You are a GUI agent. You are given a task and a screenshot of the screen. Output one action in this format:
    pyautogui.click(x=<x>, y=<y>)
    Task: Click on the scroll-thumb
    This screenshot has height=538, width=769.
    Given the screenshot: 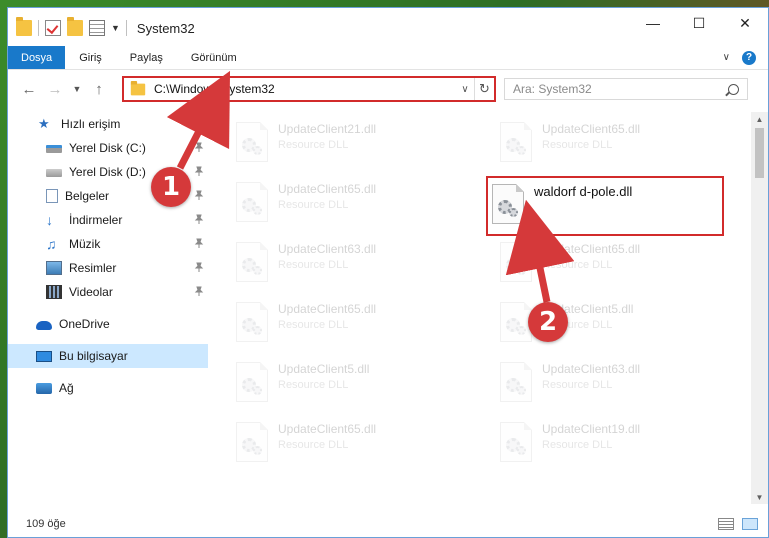 What is the action you would take?
    pyautogui.click(x=759, y=153)
    